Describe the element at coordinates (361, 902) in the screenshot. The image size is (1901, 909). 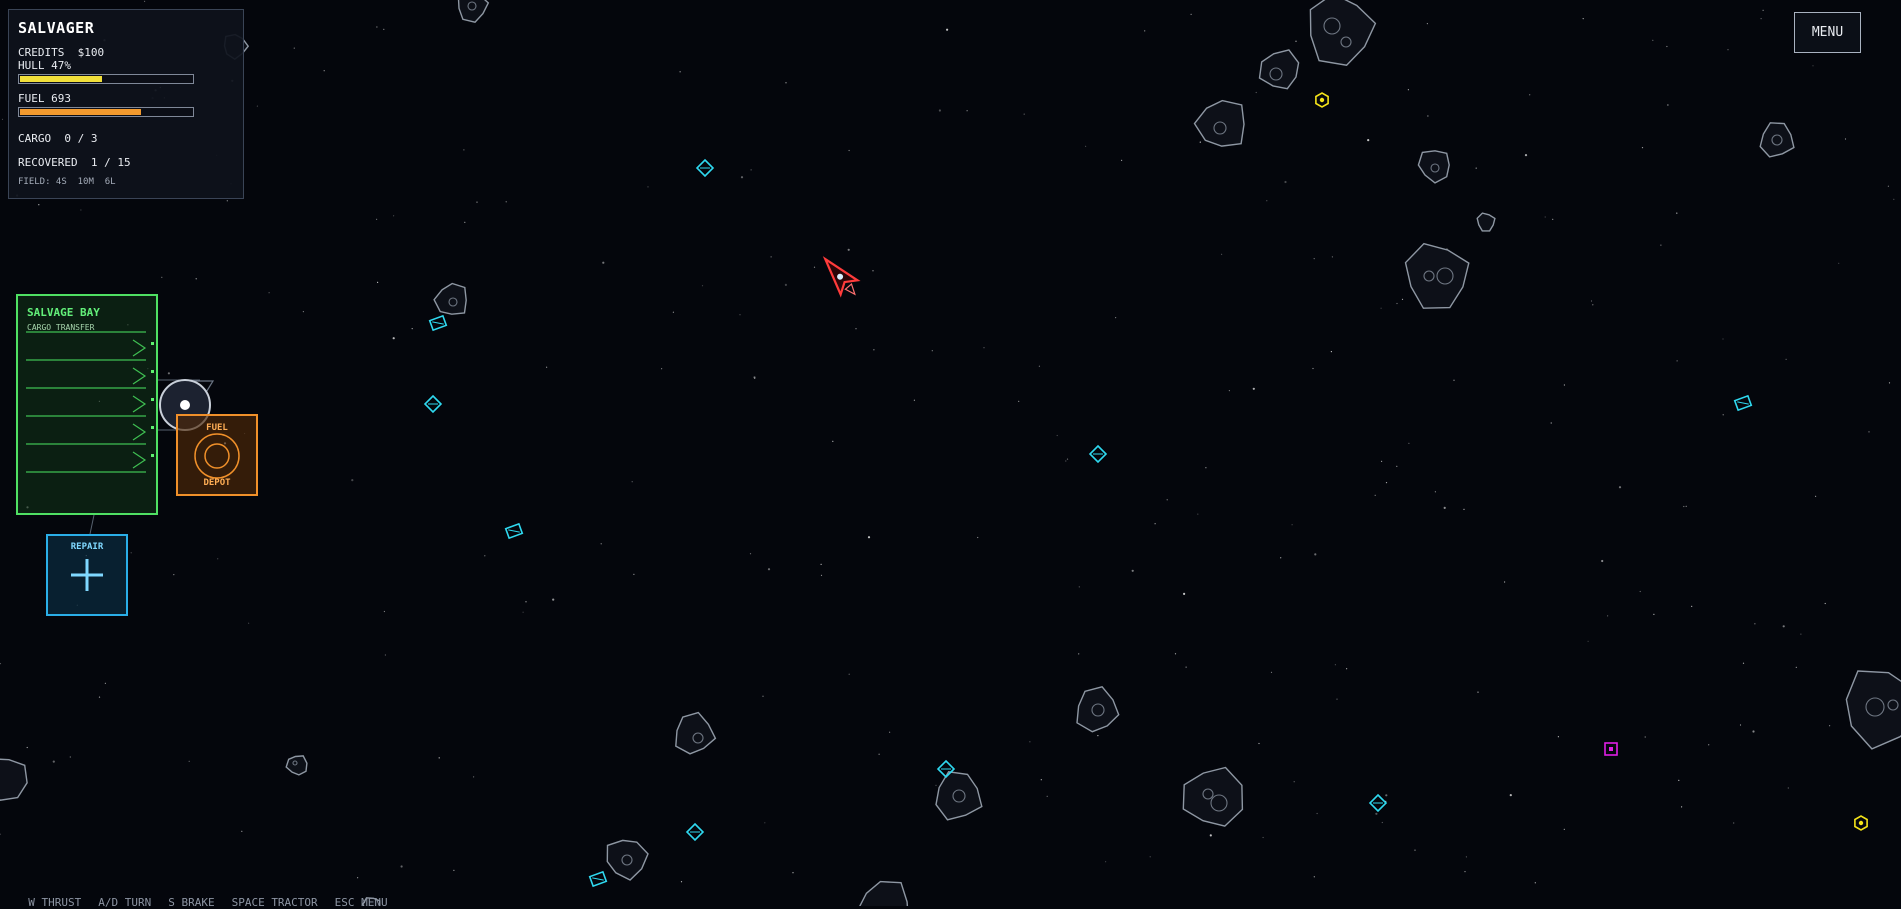
I see `control-menu: ESC MENU` at that location.